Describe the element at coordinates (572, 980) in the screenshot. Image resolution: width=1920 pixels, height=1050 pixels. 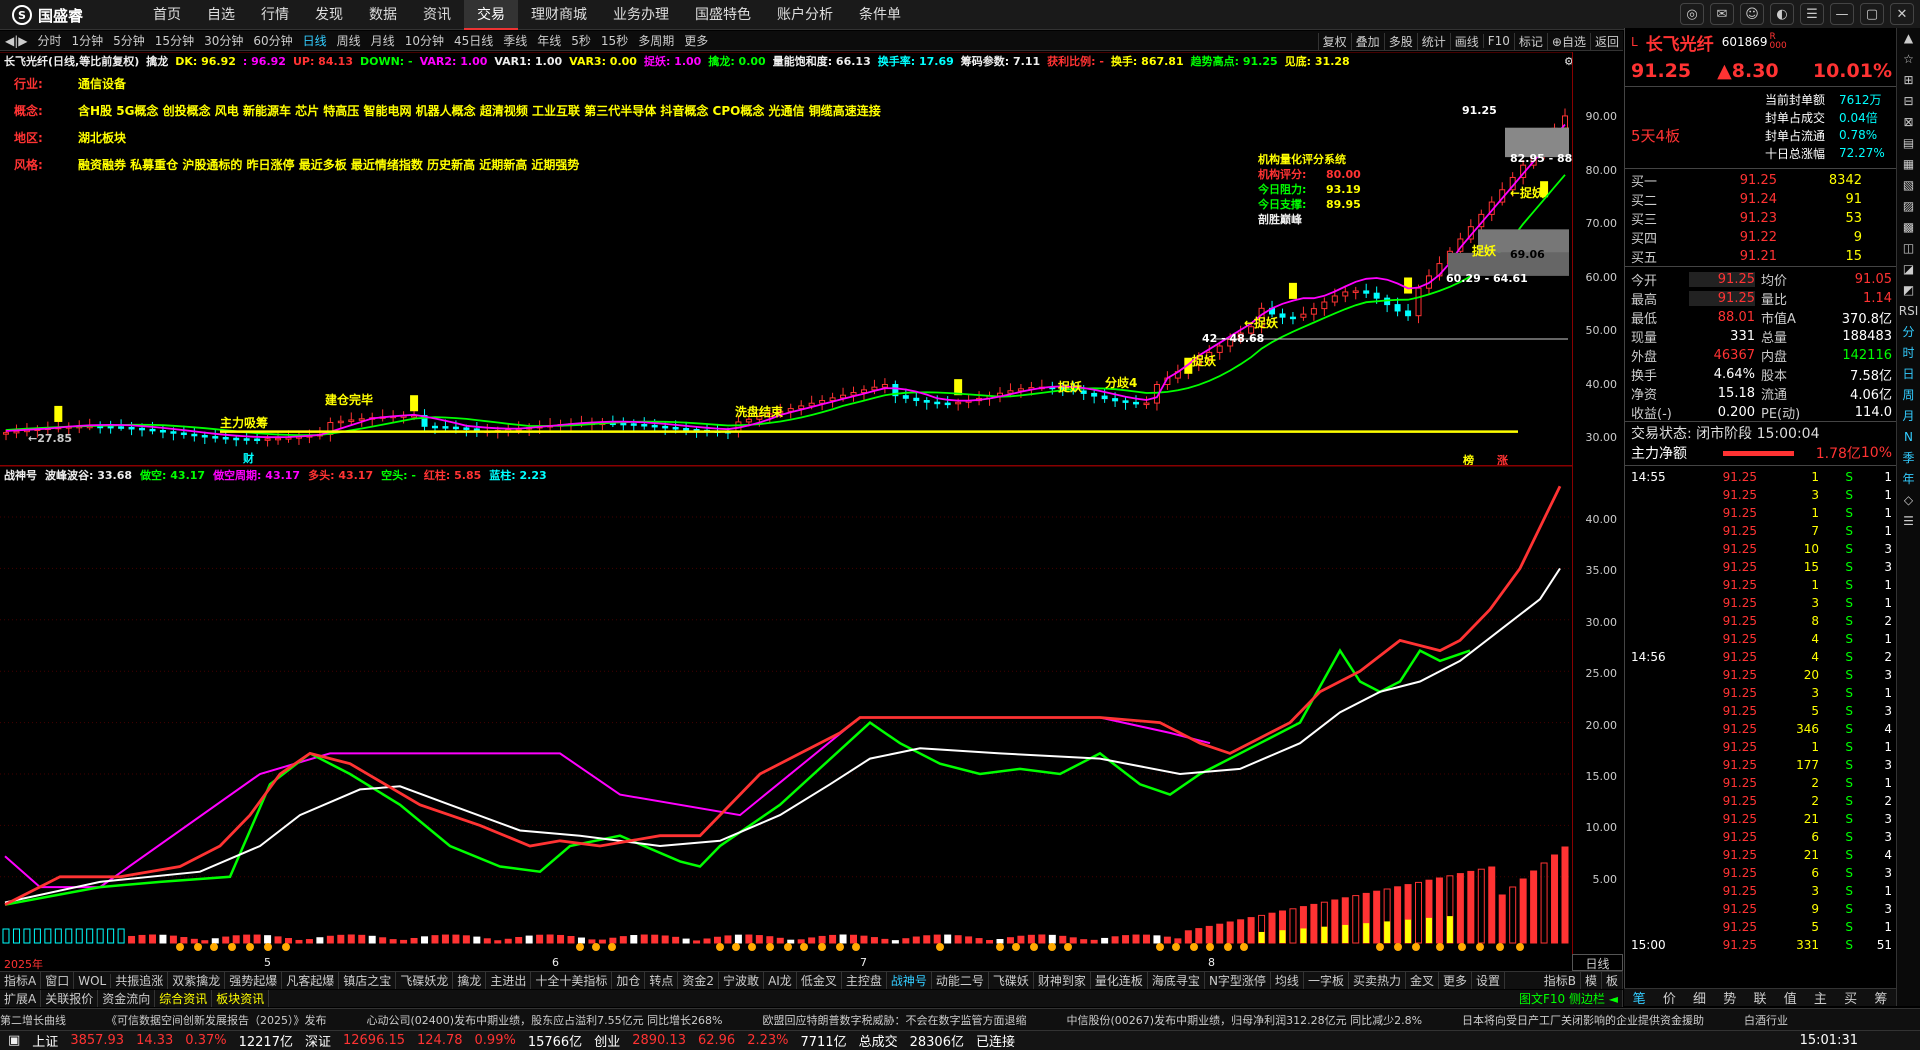
I see `indicator-tab: 十全十美指标` at that location.